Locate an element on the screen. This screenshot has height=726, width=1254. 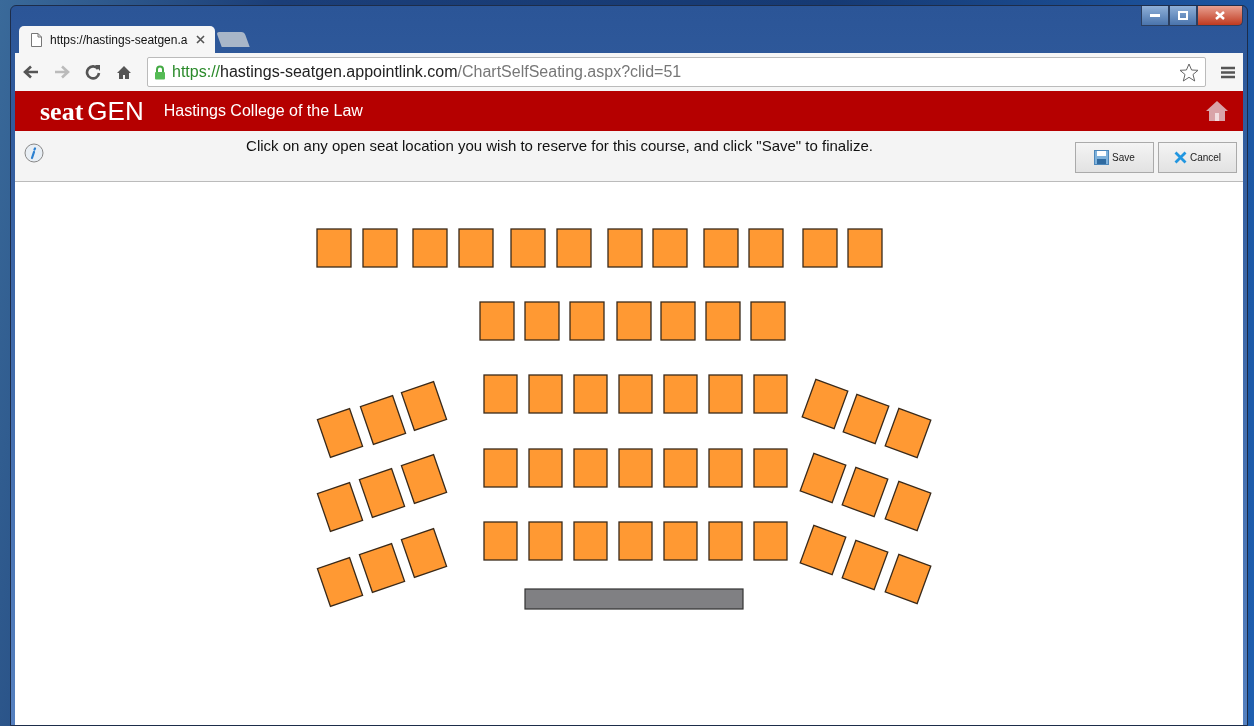
star-icon is located at coordinates (1189, 72).